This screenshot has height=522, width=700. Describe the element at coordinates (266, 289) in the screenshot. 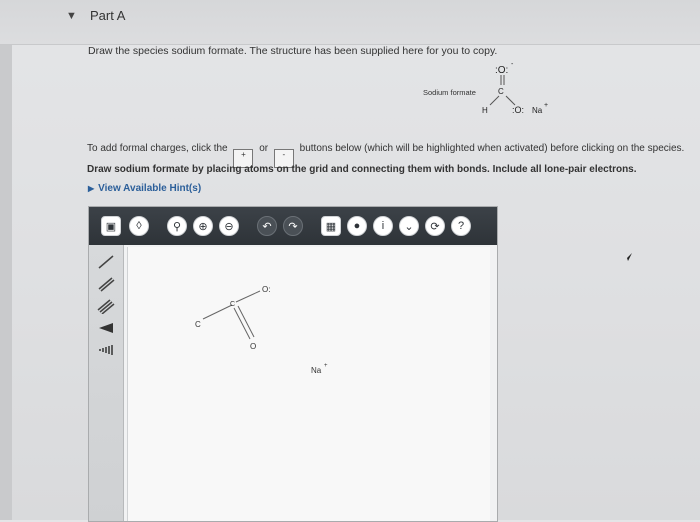

I see `atom-o-top: O:` at that location.